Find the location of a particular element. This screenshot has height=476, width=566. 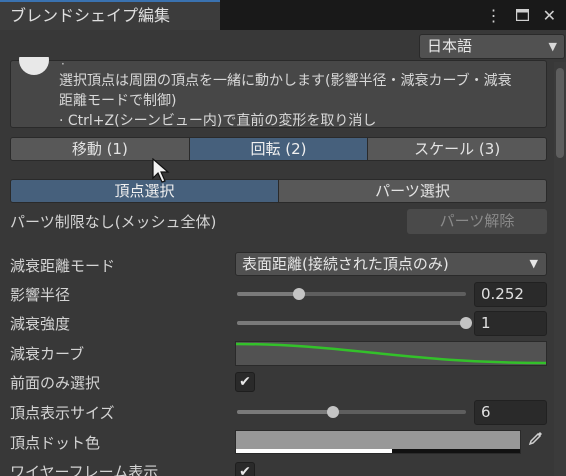

vertex-color-label: 頂点ドット色 is located at coordinates (55, 443).